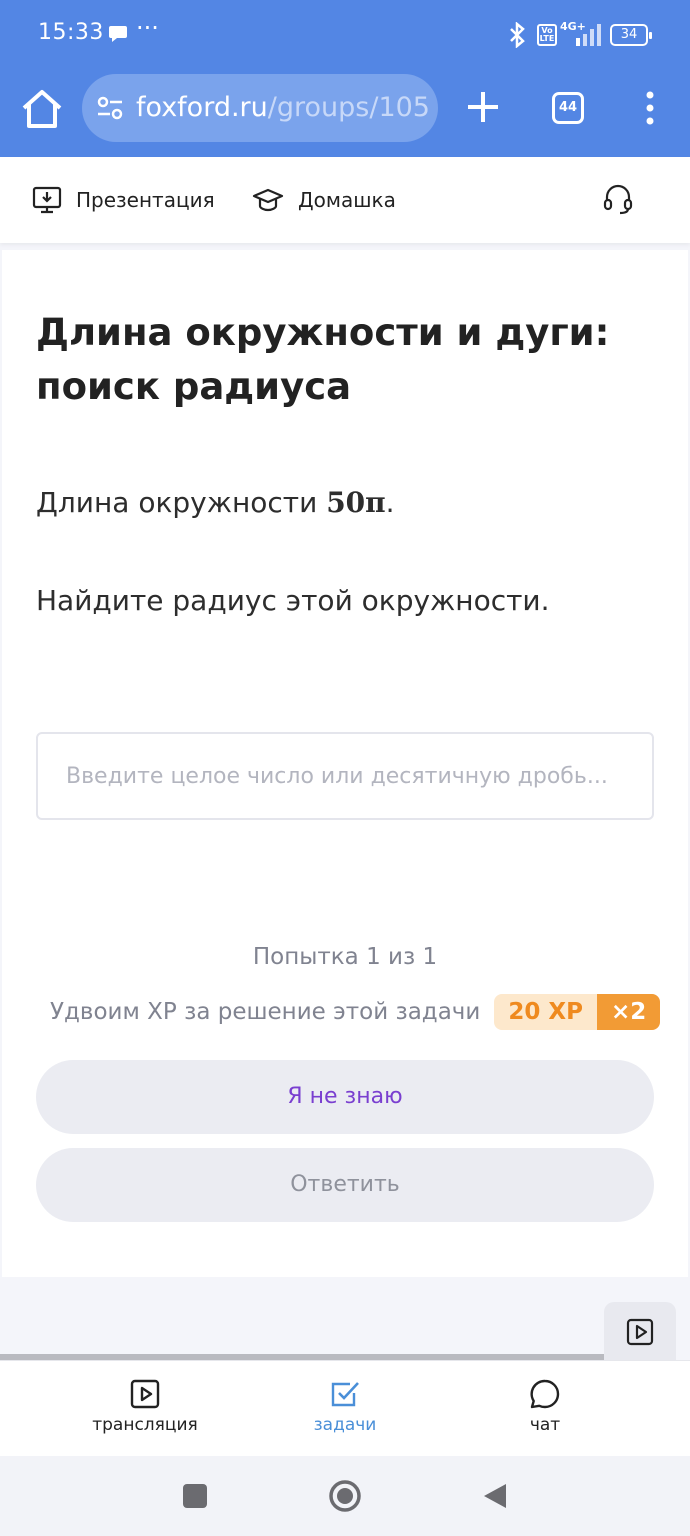 Image resolution: width=690 pixels, height=1536 pixels. I want to click on system-navigation-bar, so click(345, 1496).